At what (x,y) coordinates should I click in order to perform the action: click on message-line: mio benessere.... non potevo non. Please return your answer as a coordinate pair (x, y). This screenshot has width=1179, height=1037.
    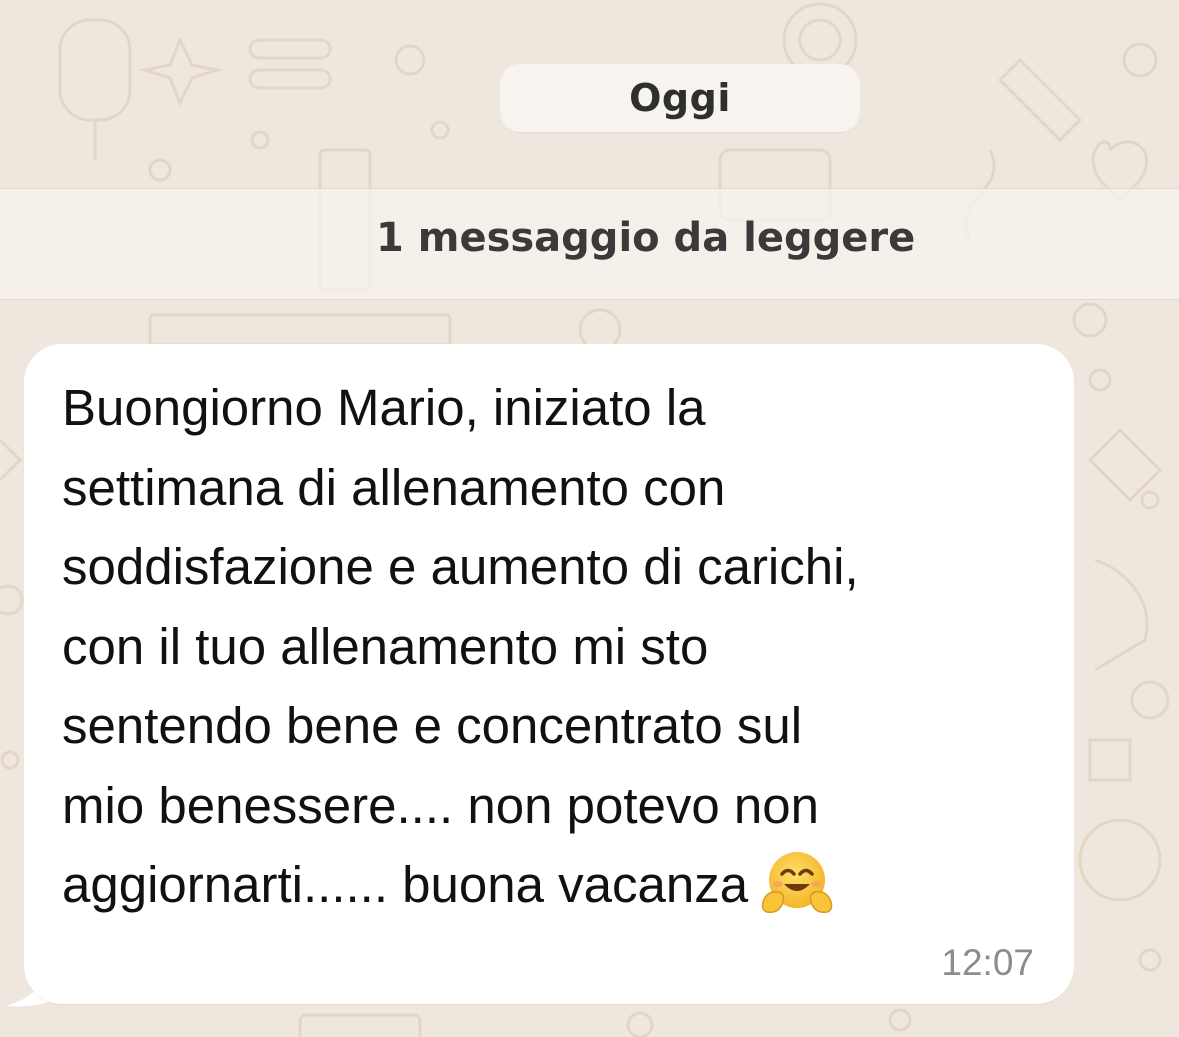
    Looking at the image, I should click on (441, 805).